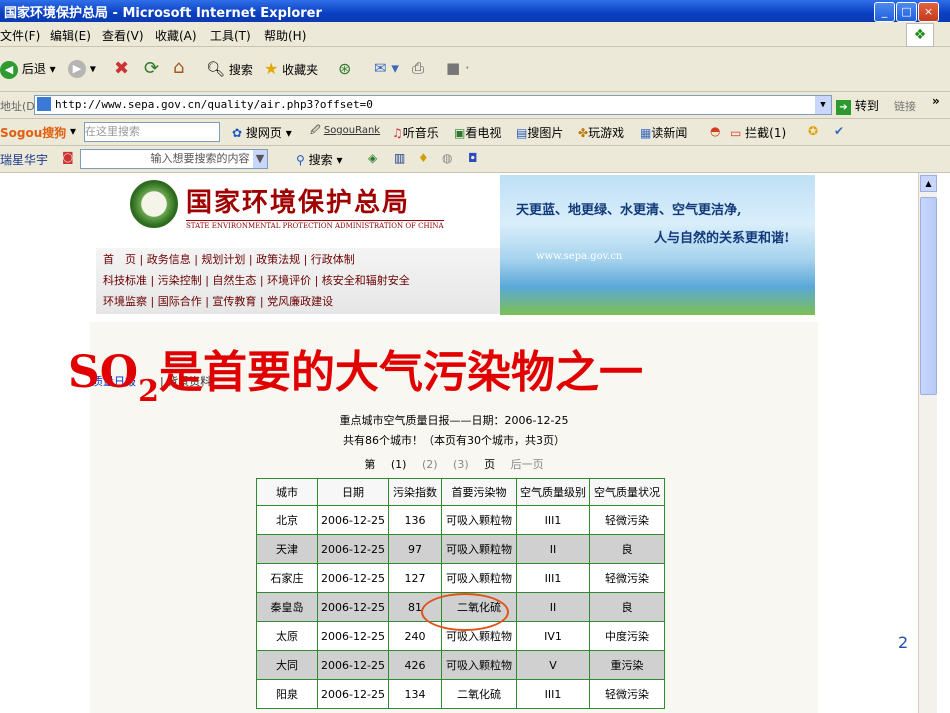 This screenshot has width=950, height=713. Describe the element at coordinates (415, 549) in the screenshot. I see `cell-index: 97` at that location.